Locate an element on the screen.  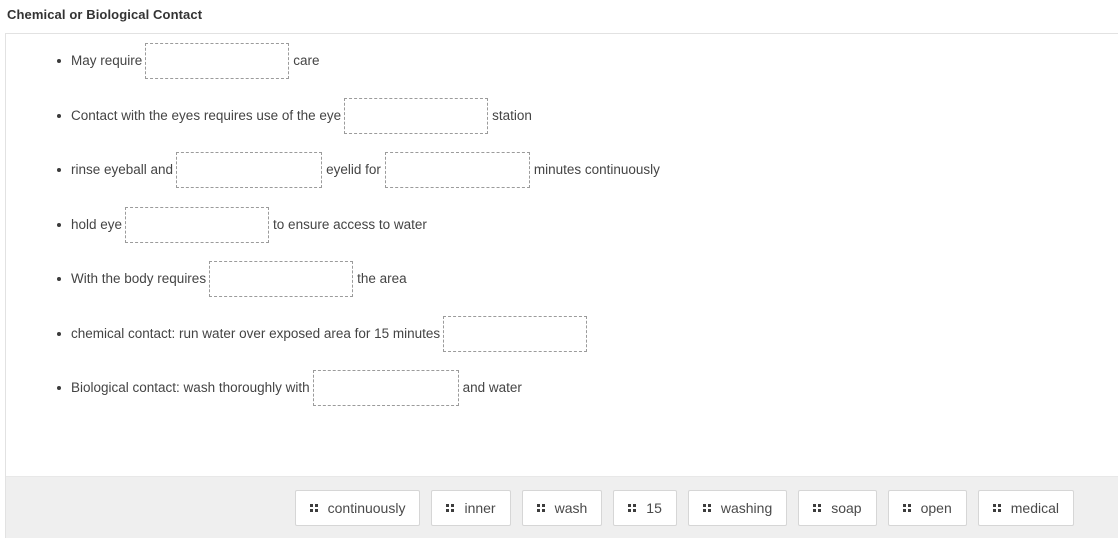
statement-text-lead: rinse eyeball and is located at coordinates (122, 170).